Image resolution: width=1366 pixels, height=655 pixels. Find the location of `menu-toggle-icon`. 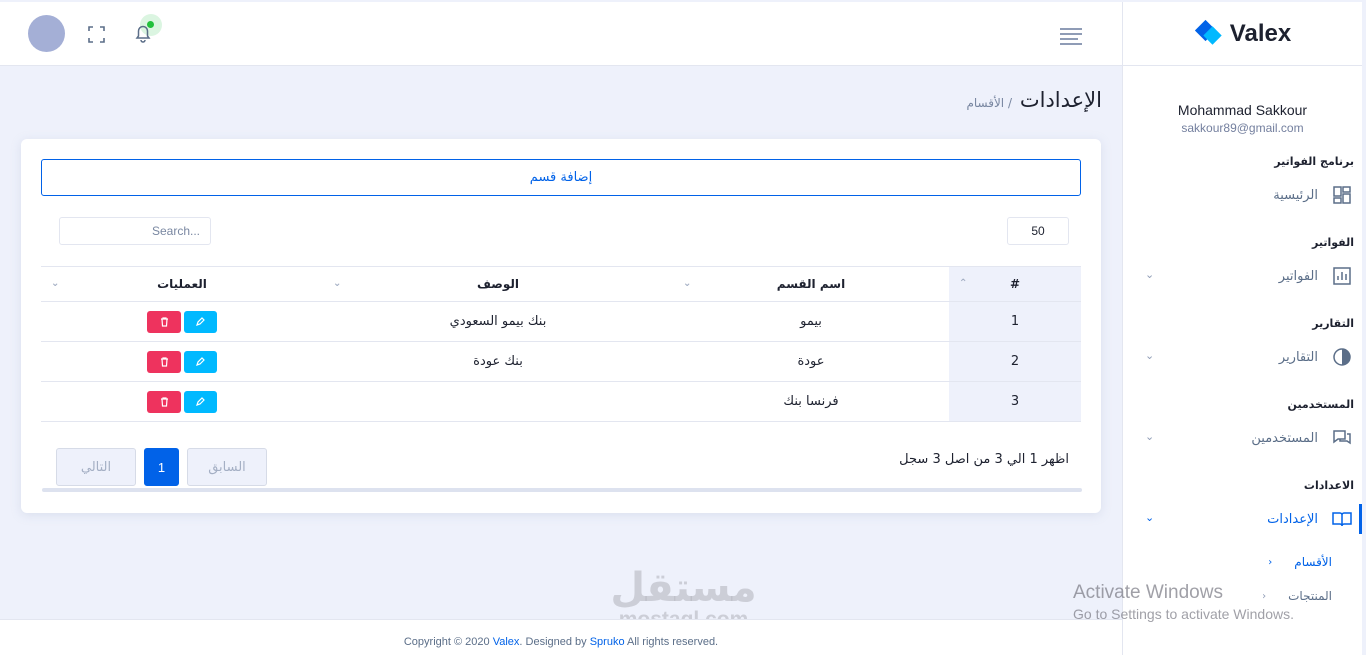

menu-toggle-icon is located at coordinates (1071, 36).